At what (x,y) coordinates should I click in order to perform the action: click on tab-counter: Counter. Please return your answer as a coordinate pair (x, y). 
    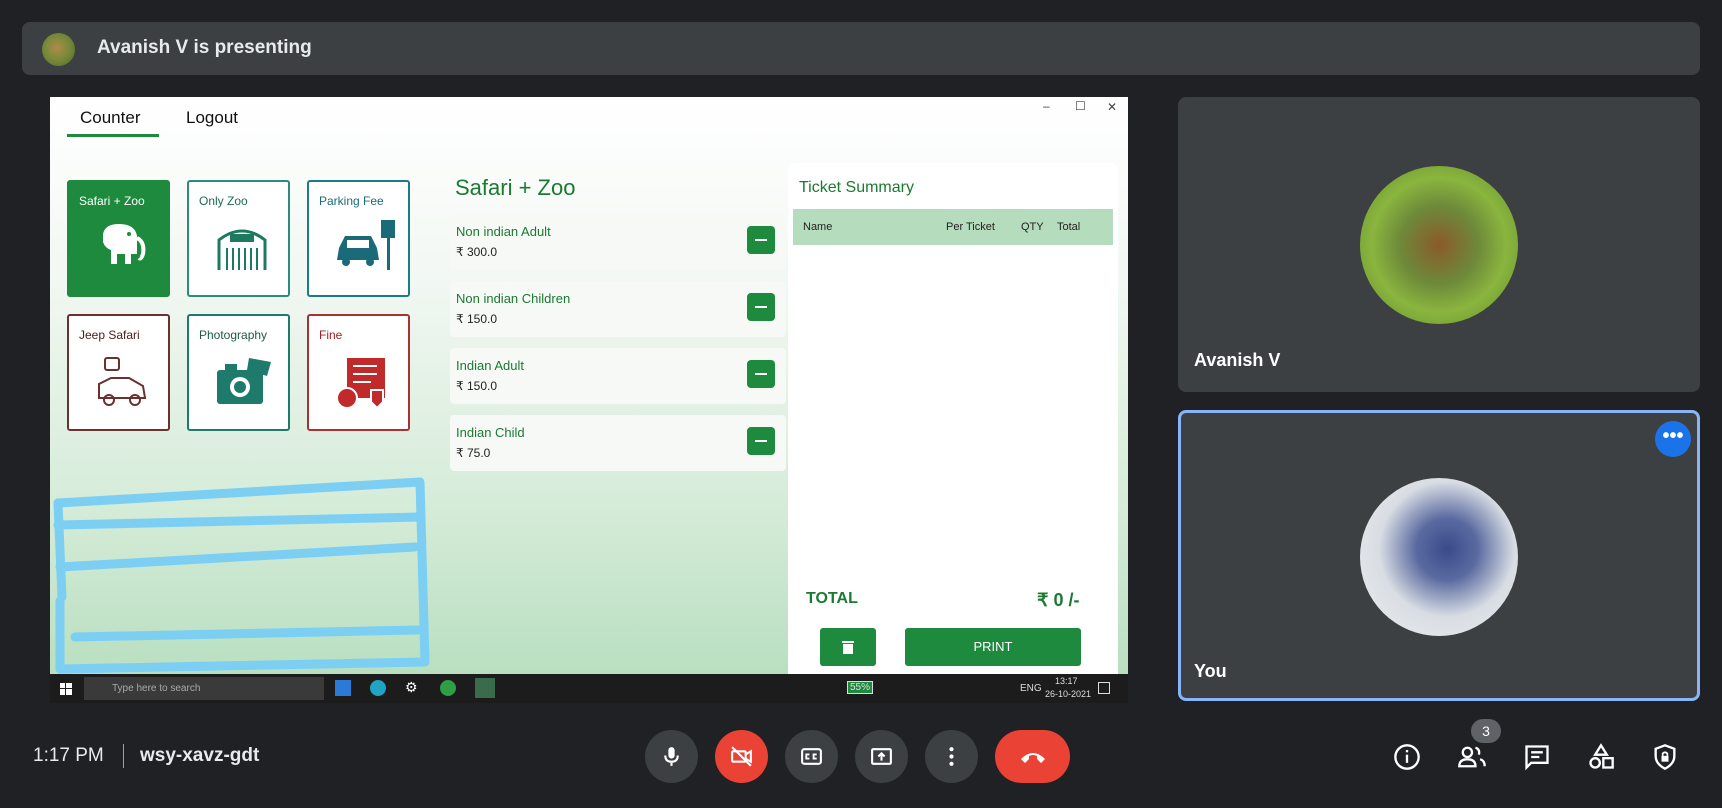
    Looking at the image, I should click on (110, 118).